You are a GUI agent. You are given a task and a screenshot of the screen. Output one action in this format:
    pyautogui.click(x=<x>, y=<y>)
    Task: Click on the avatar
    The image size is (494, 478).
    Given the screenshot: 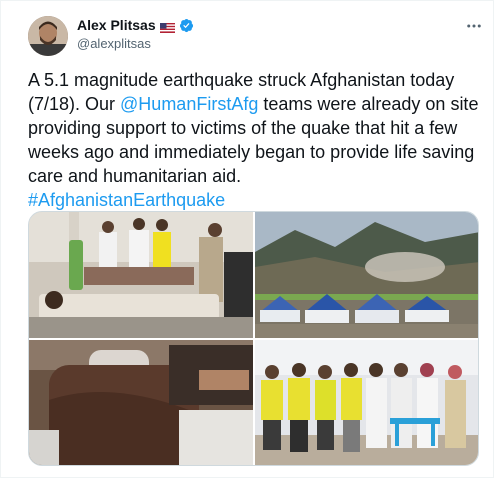 What is the action you would take?
    pyautogui.click(x=48, y=36)
    